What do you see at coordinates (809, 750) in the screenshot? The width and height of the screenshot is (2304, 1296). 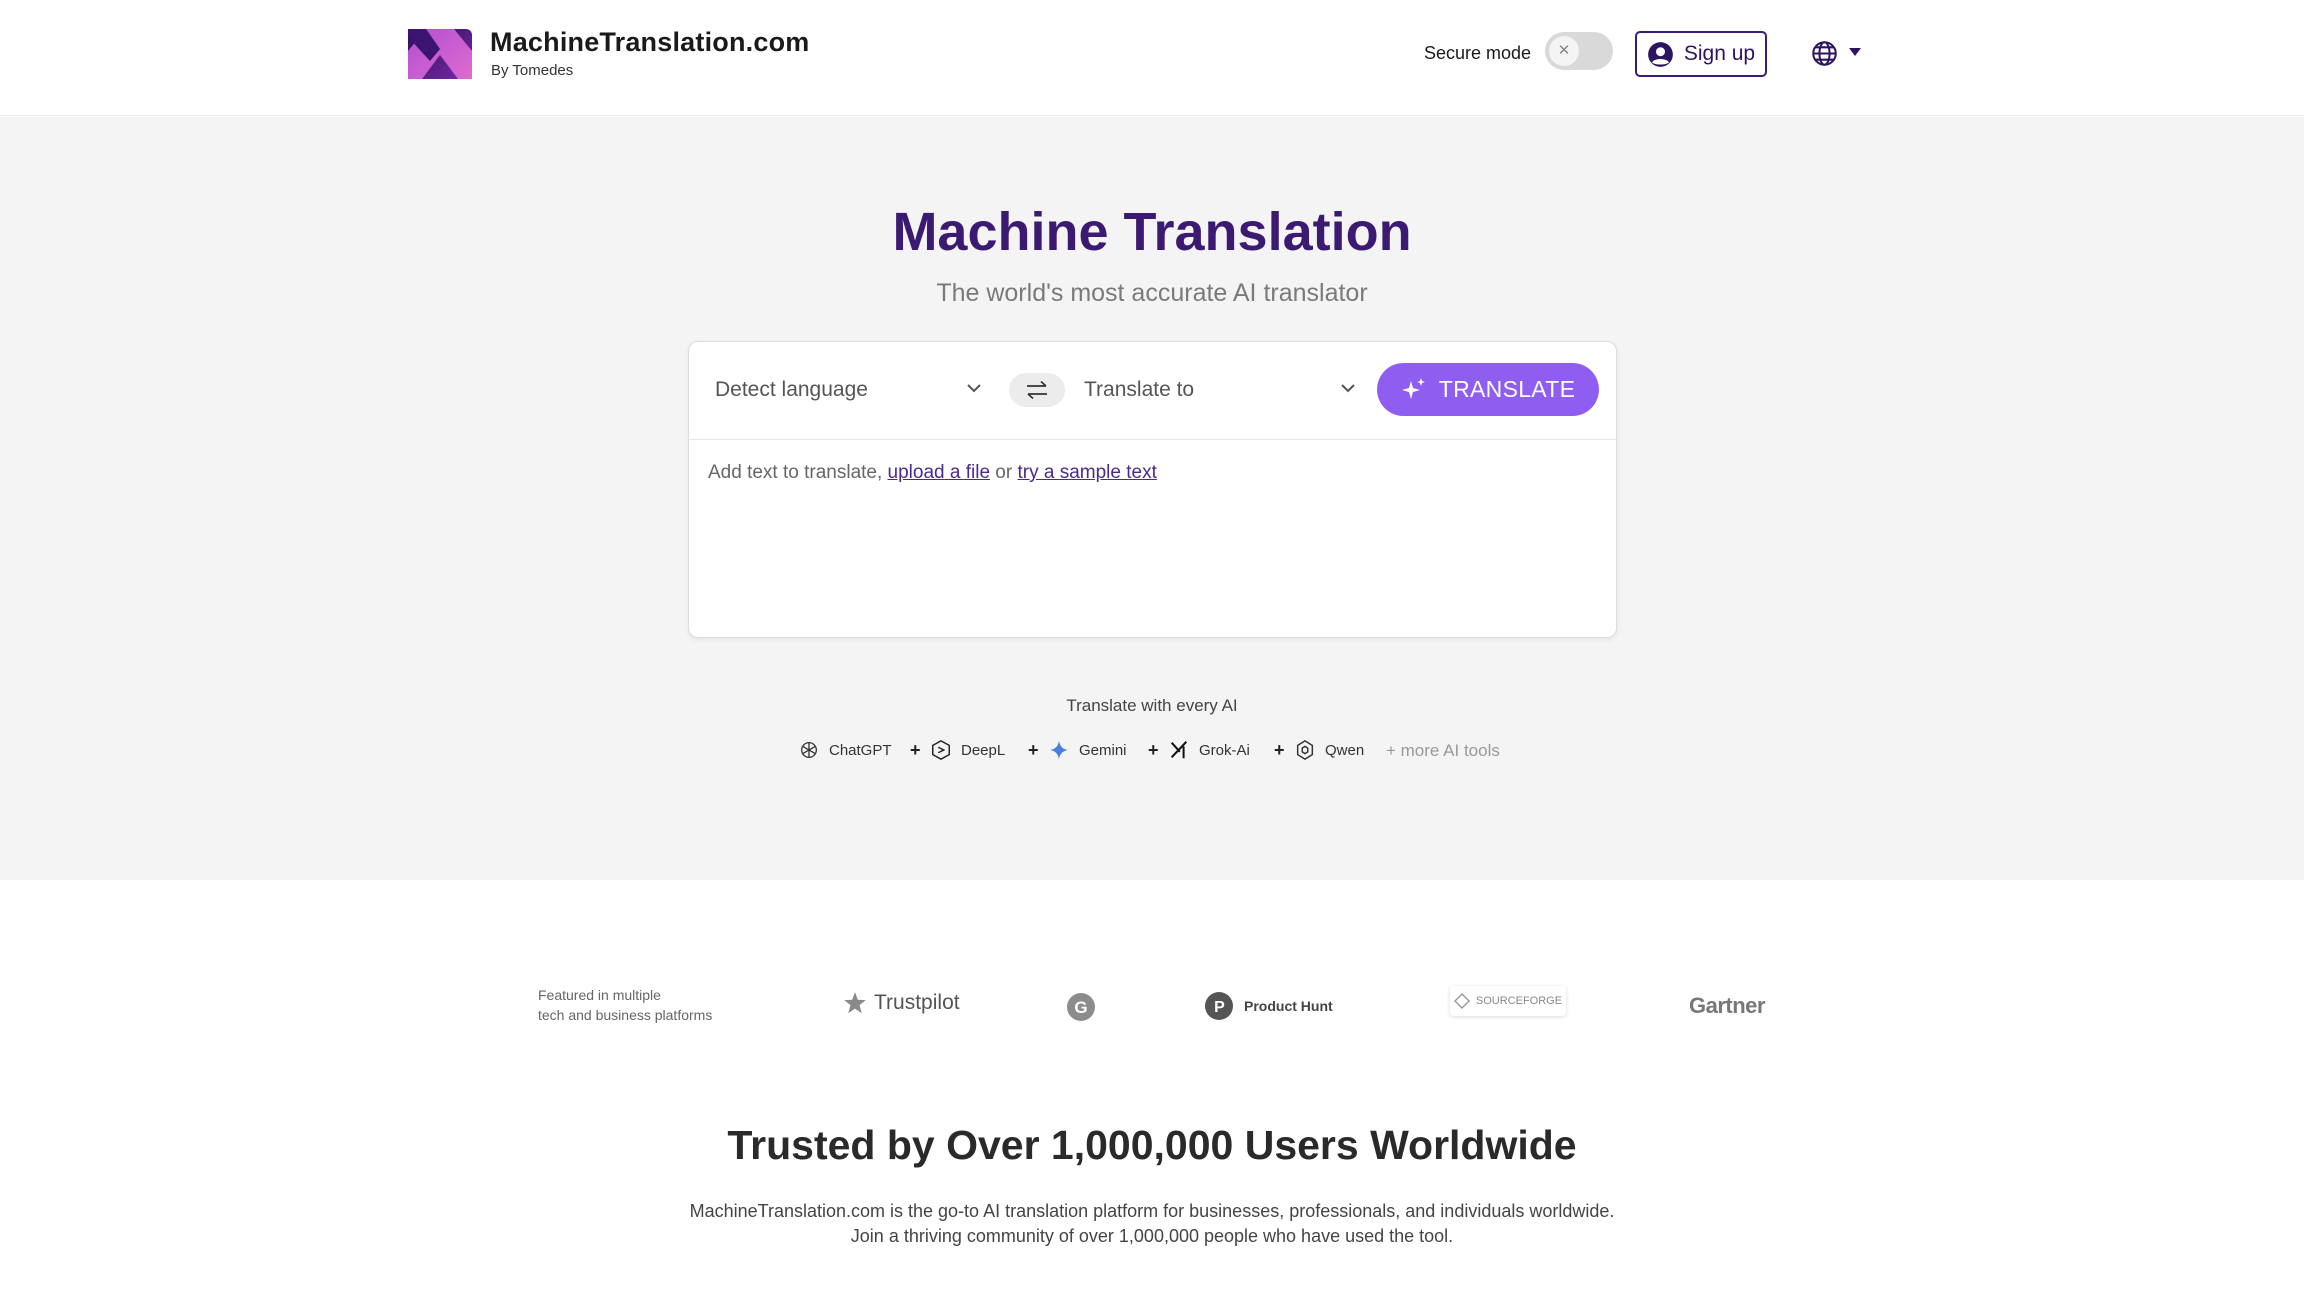 I see `chatgpt-icon` at bounding box center [809, 750].